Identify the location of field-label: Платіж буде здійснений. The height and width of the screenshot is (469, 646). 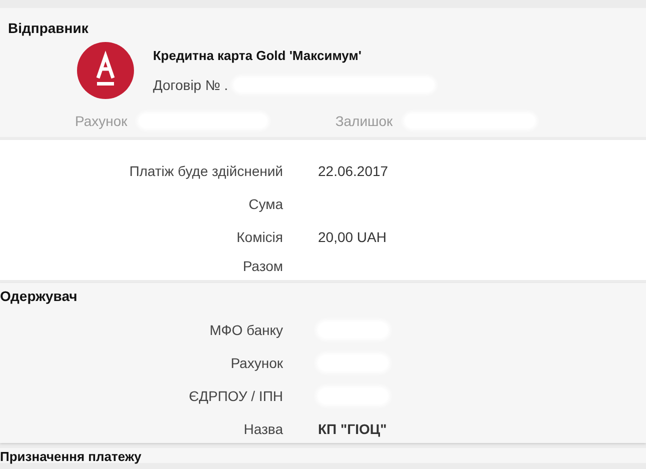
(205, 170).